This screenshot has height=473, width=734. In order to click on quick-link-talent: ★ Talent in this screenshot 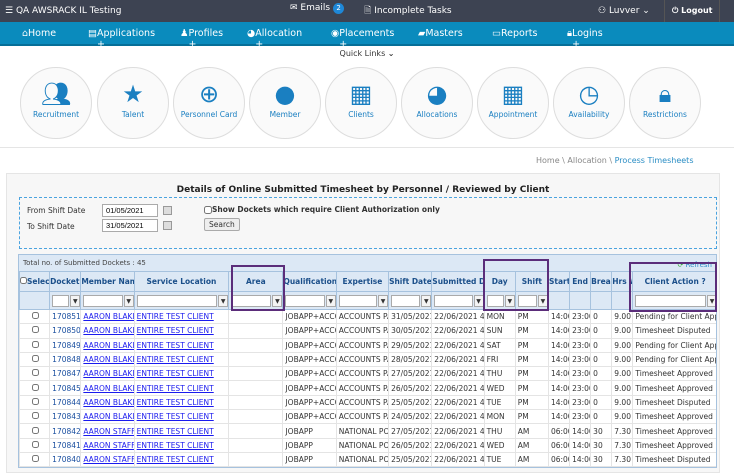, I will do `click(133, 103)`.